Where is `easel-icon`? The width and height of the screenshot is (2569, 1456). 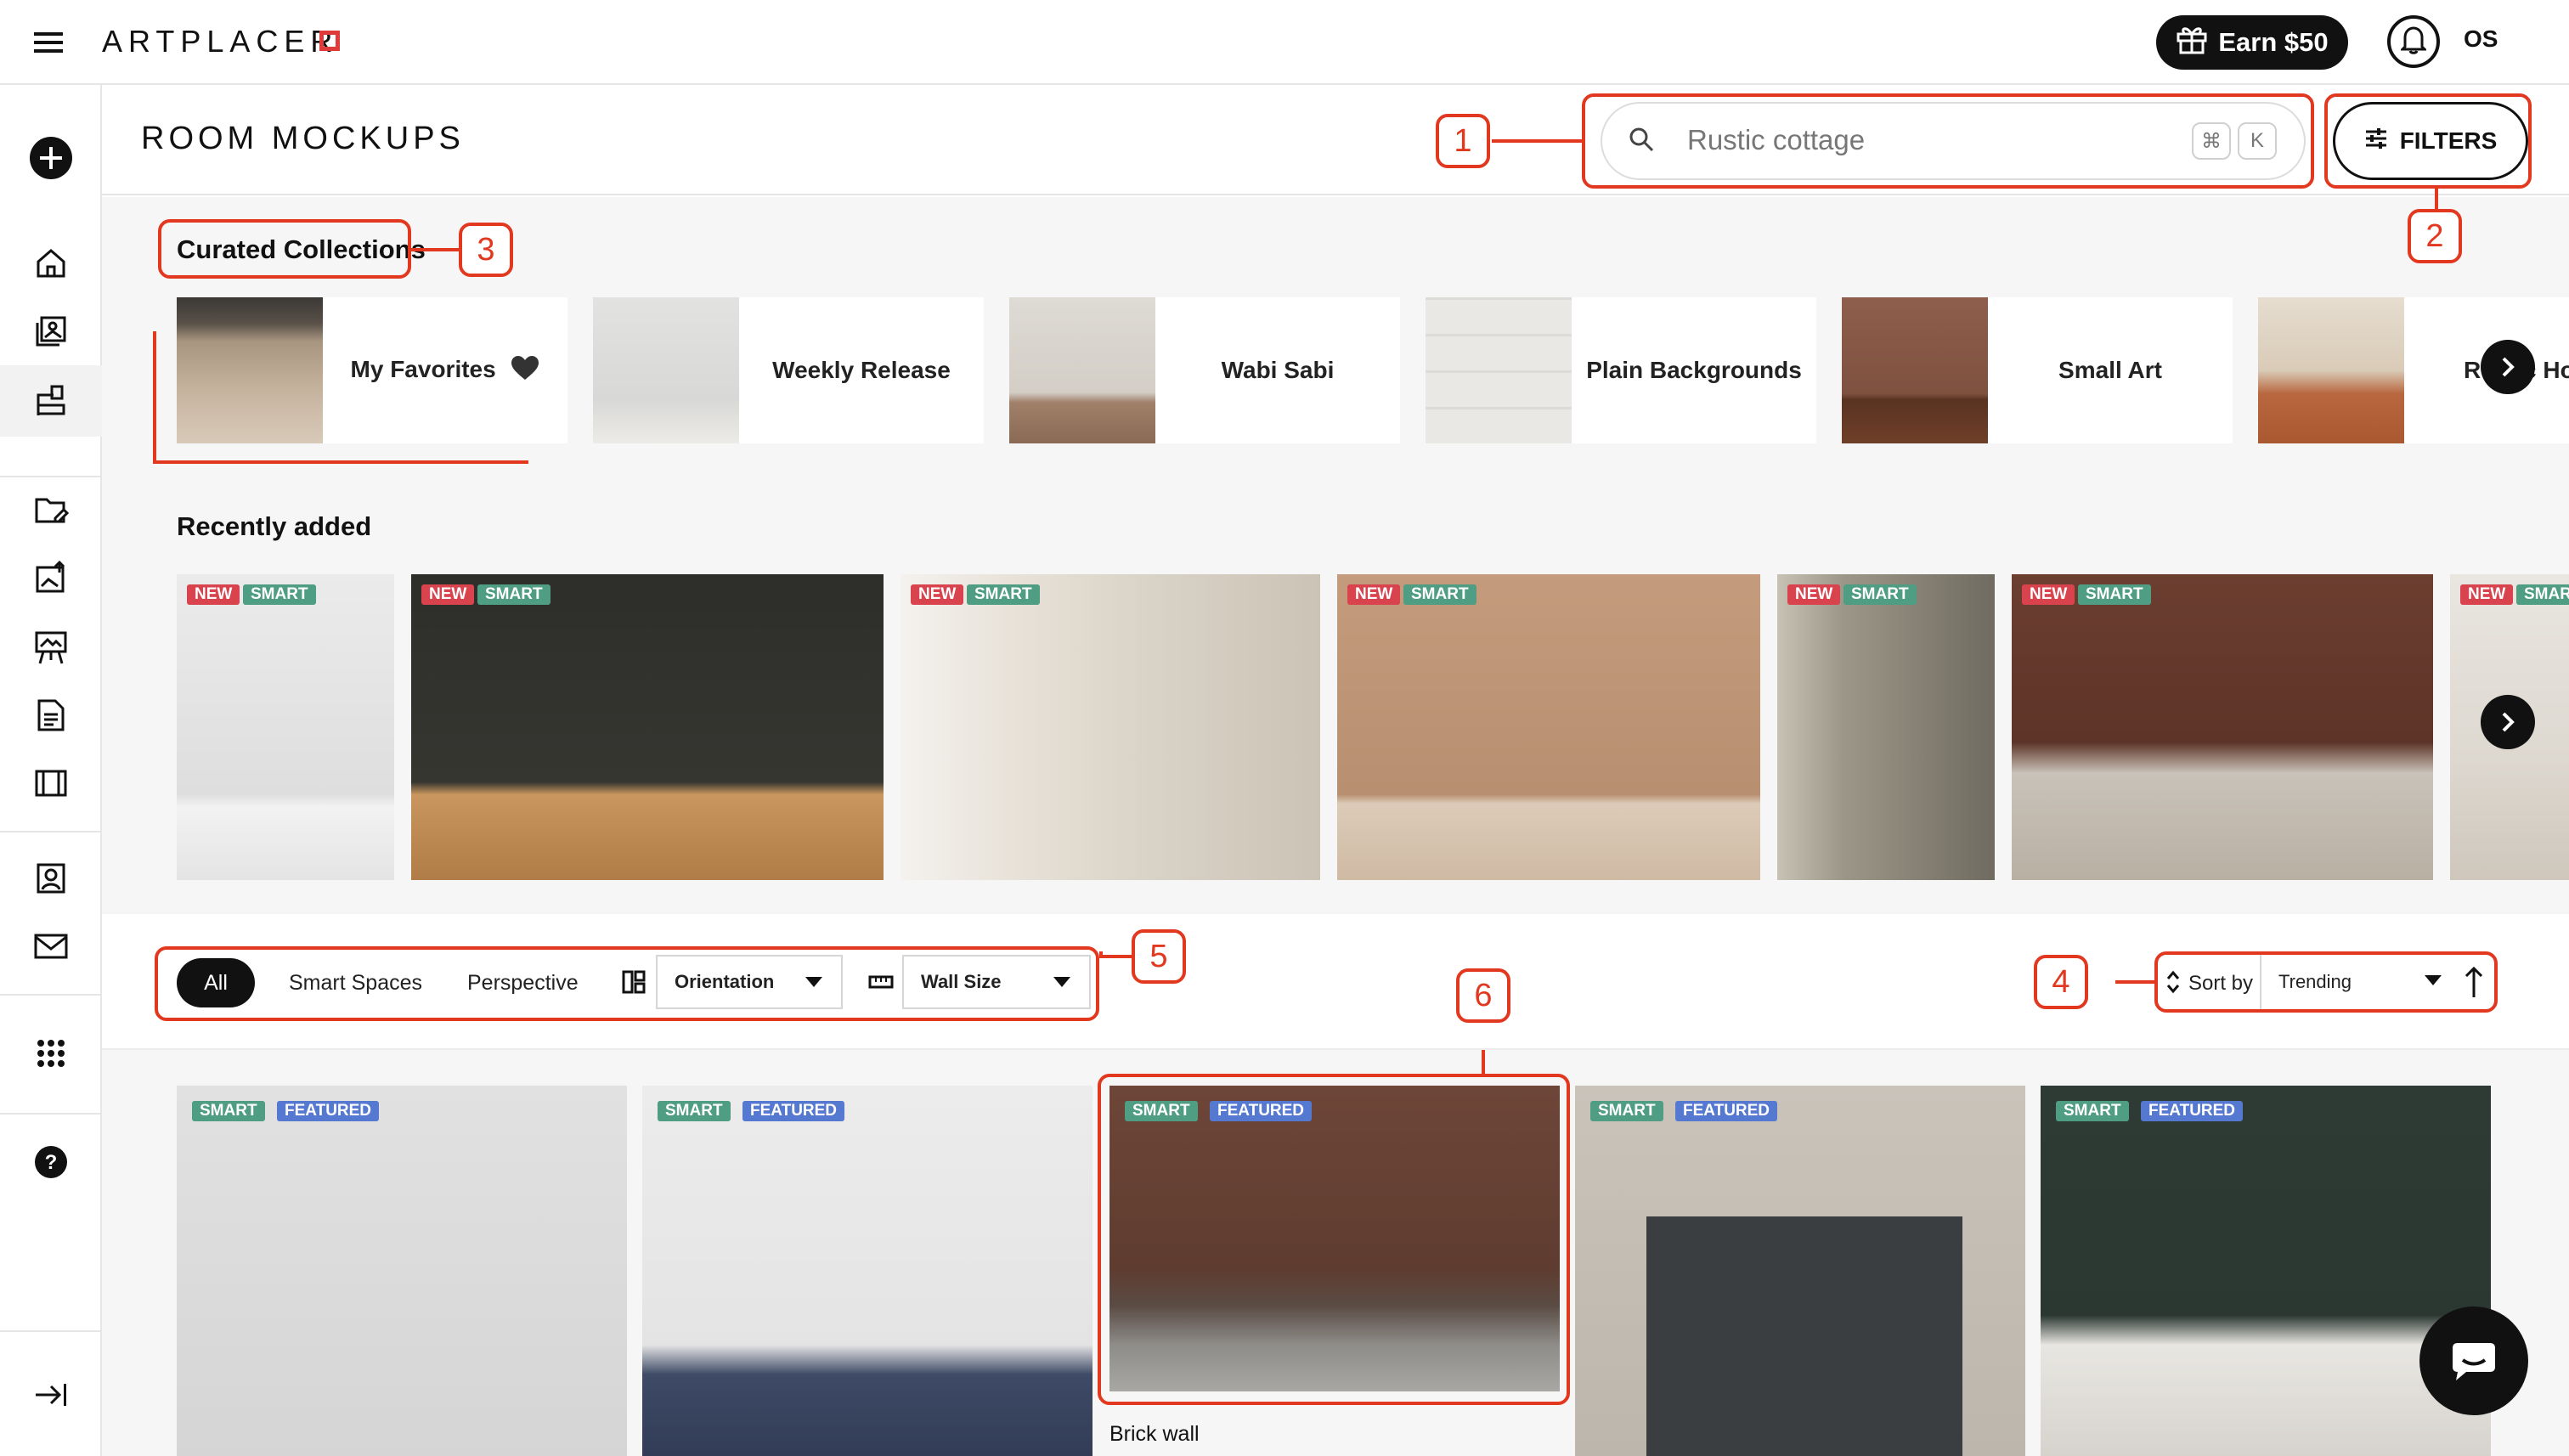 easel-icon is located at coordinates (51, 647).